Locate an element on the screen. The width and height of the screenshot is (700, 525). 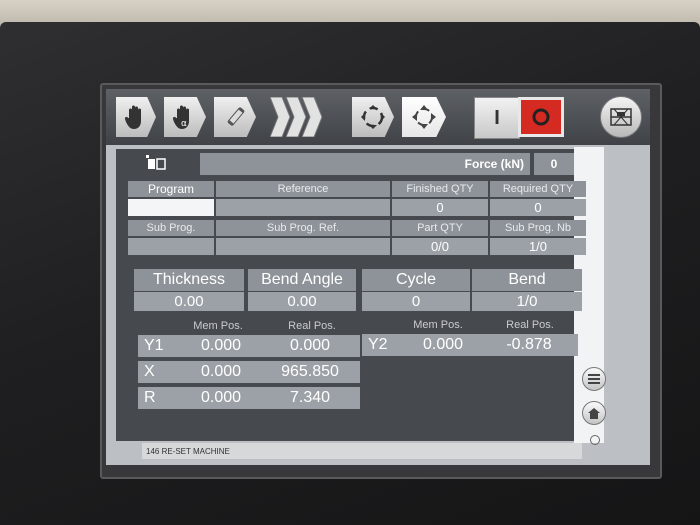
required-qty-value: 0 is located at coordinates (538, 207).